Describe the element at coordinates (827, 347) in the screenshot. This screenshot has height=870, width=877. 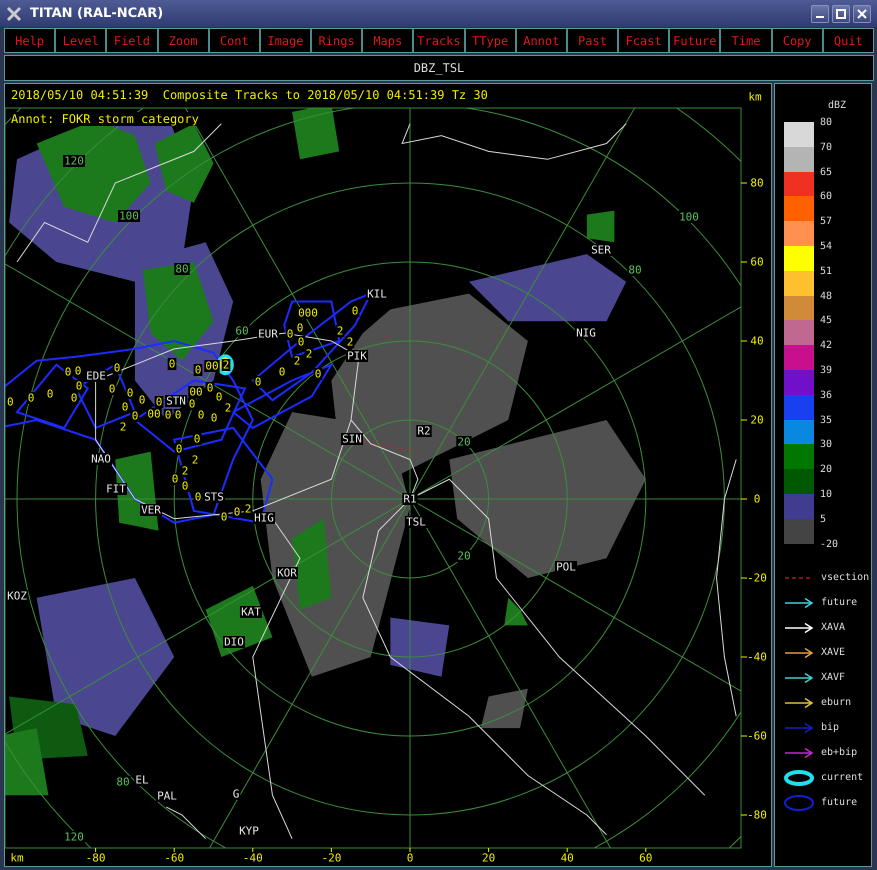
I see `scale-label: 42` at that location.